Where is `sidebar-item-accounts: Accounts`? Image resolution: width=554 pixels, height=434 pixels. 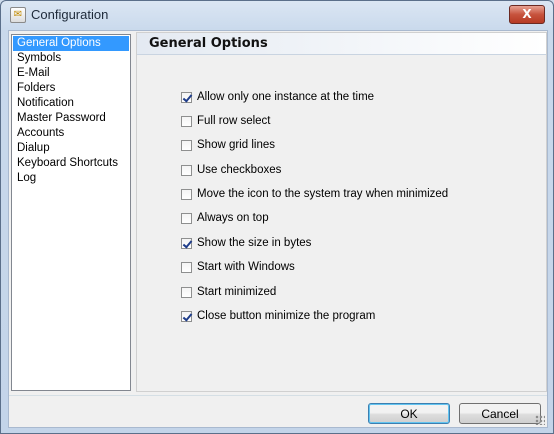
sidebar-item-accounts: Accounts is located at coordinates (71, 133).